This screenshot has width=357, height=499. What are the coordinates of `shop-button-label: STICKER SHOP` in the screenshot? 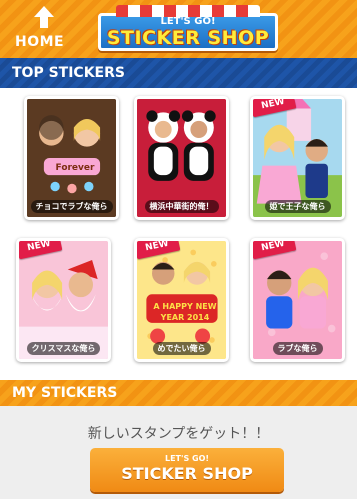 It's located at (187, 473).